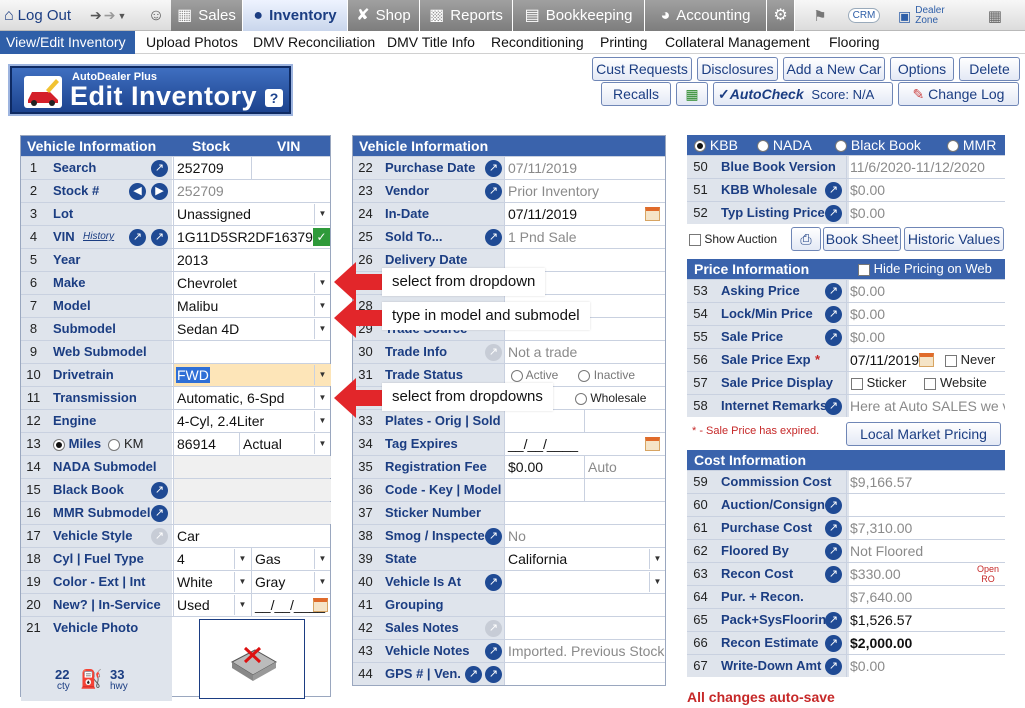 The image size is (1025, 708). Describe the element at coordinates (706, 15) in the screenshot. I see `tab-accounting: ◕ Accounting` at that location.